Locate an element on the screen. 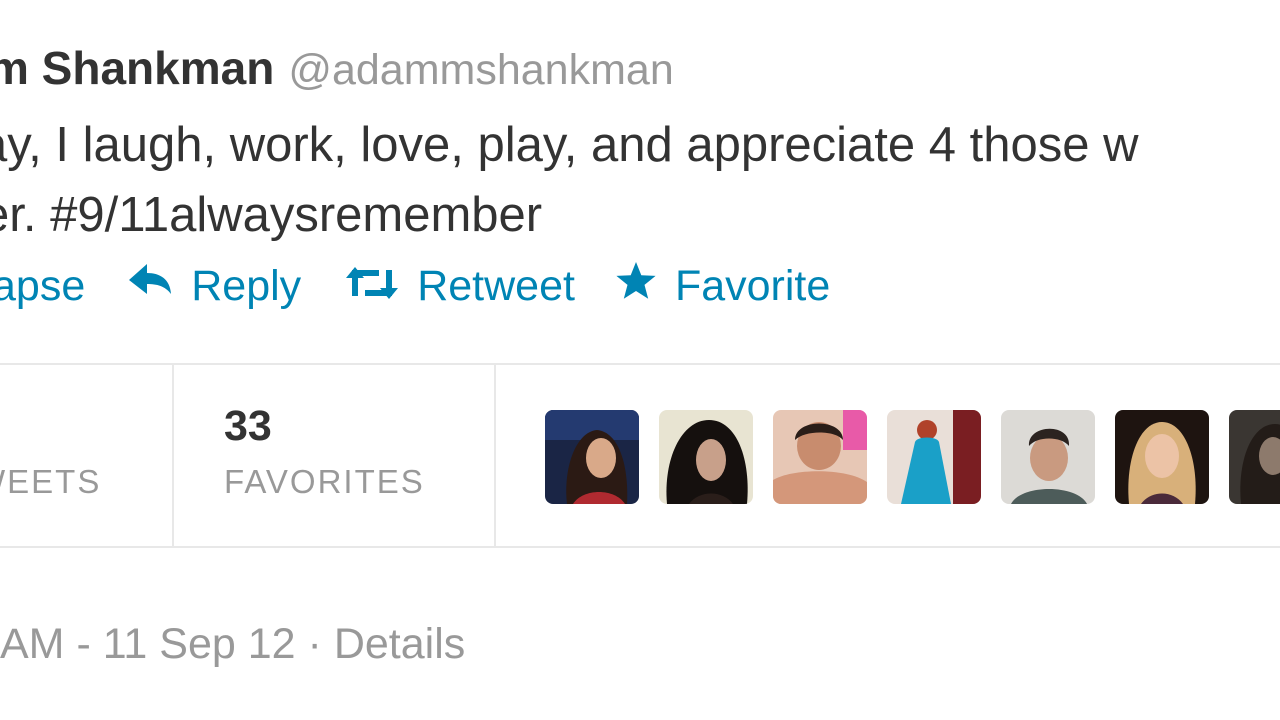 Image resolution: width=1280 pixels, height=720 pixels. star-icon is located at coordinates (636, 286).